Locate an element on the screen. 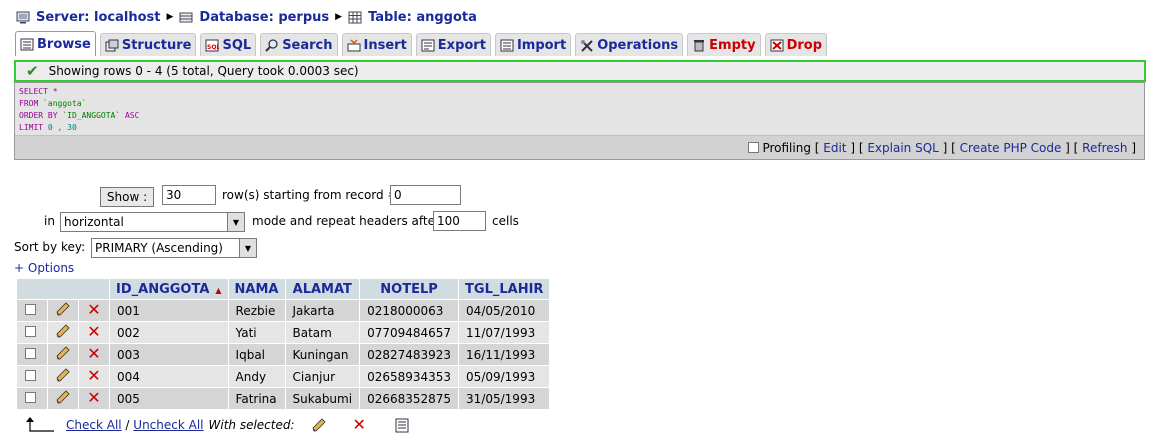  tab-insert: Insert is located at coordinates (376, 44).